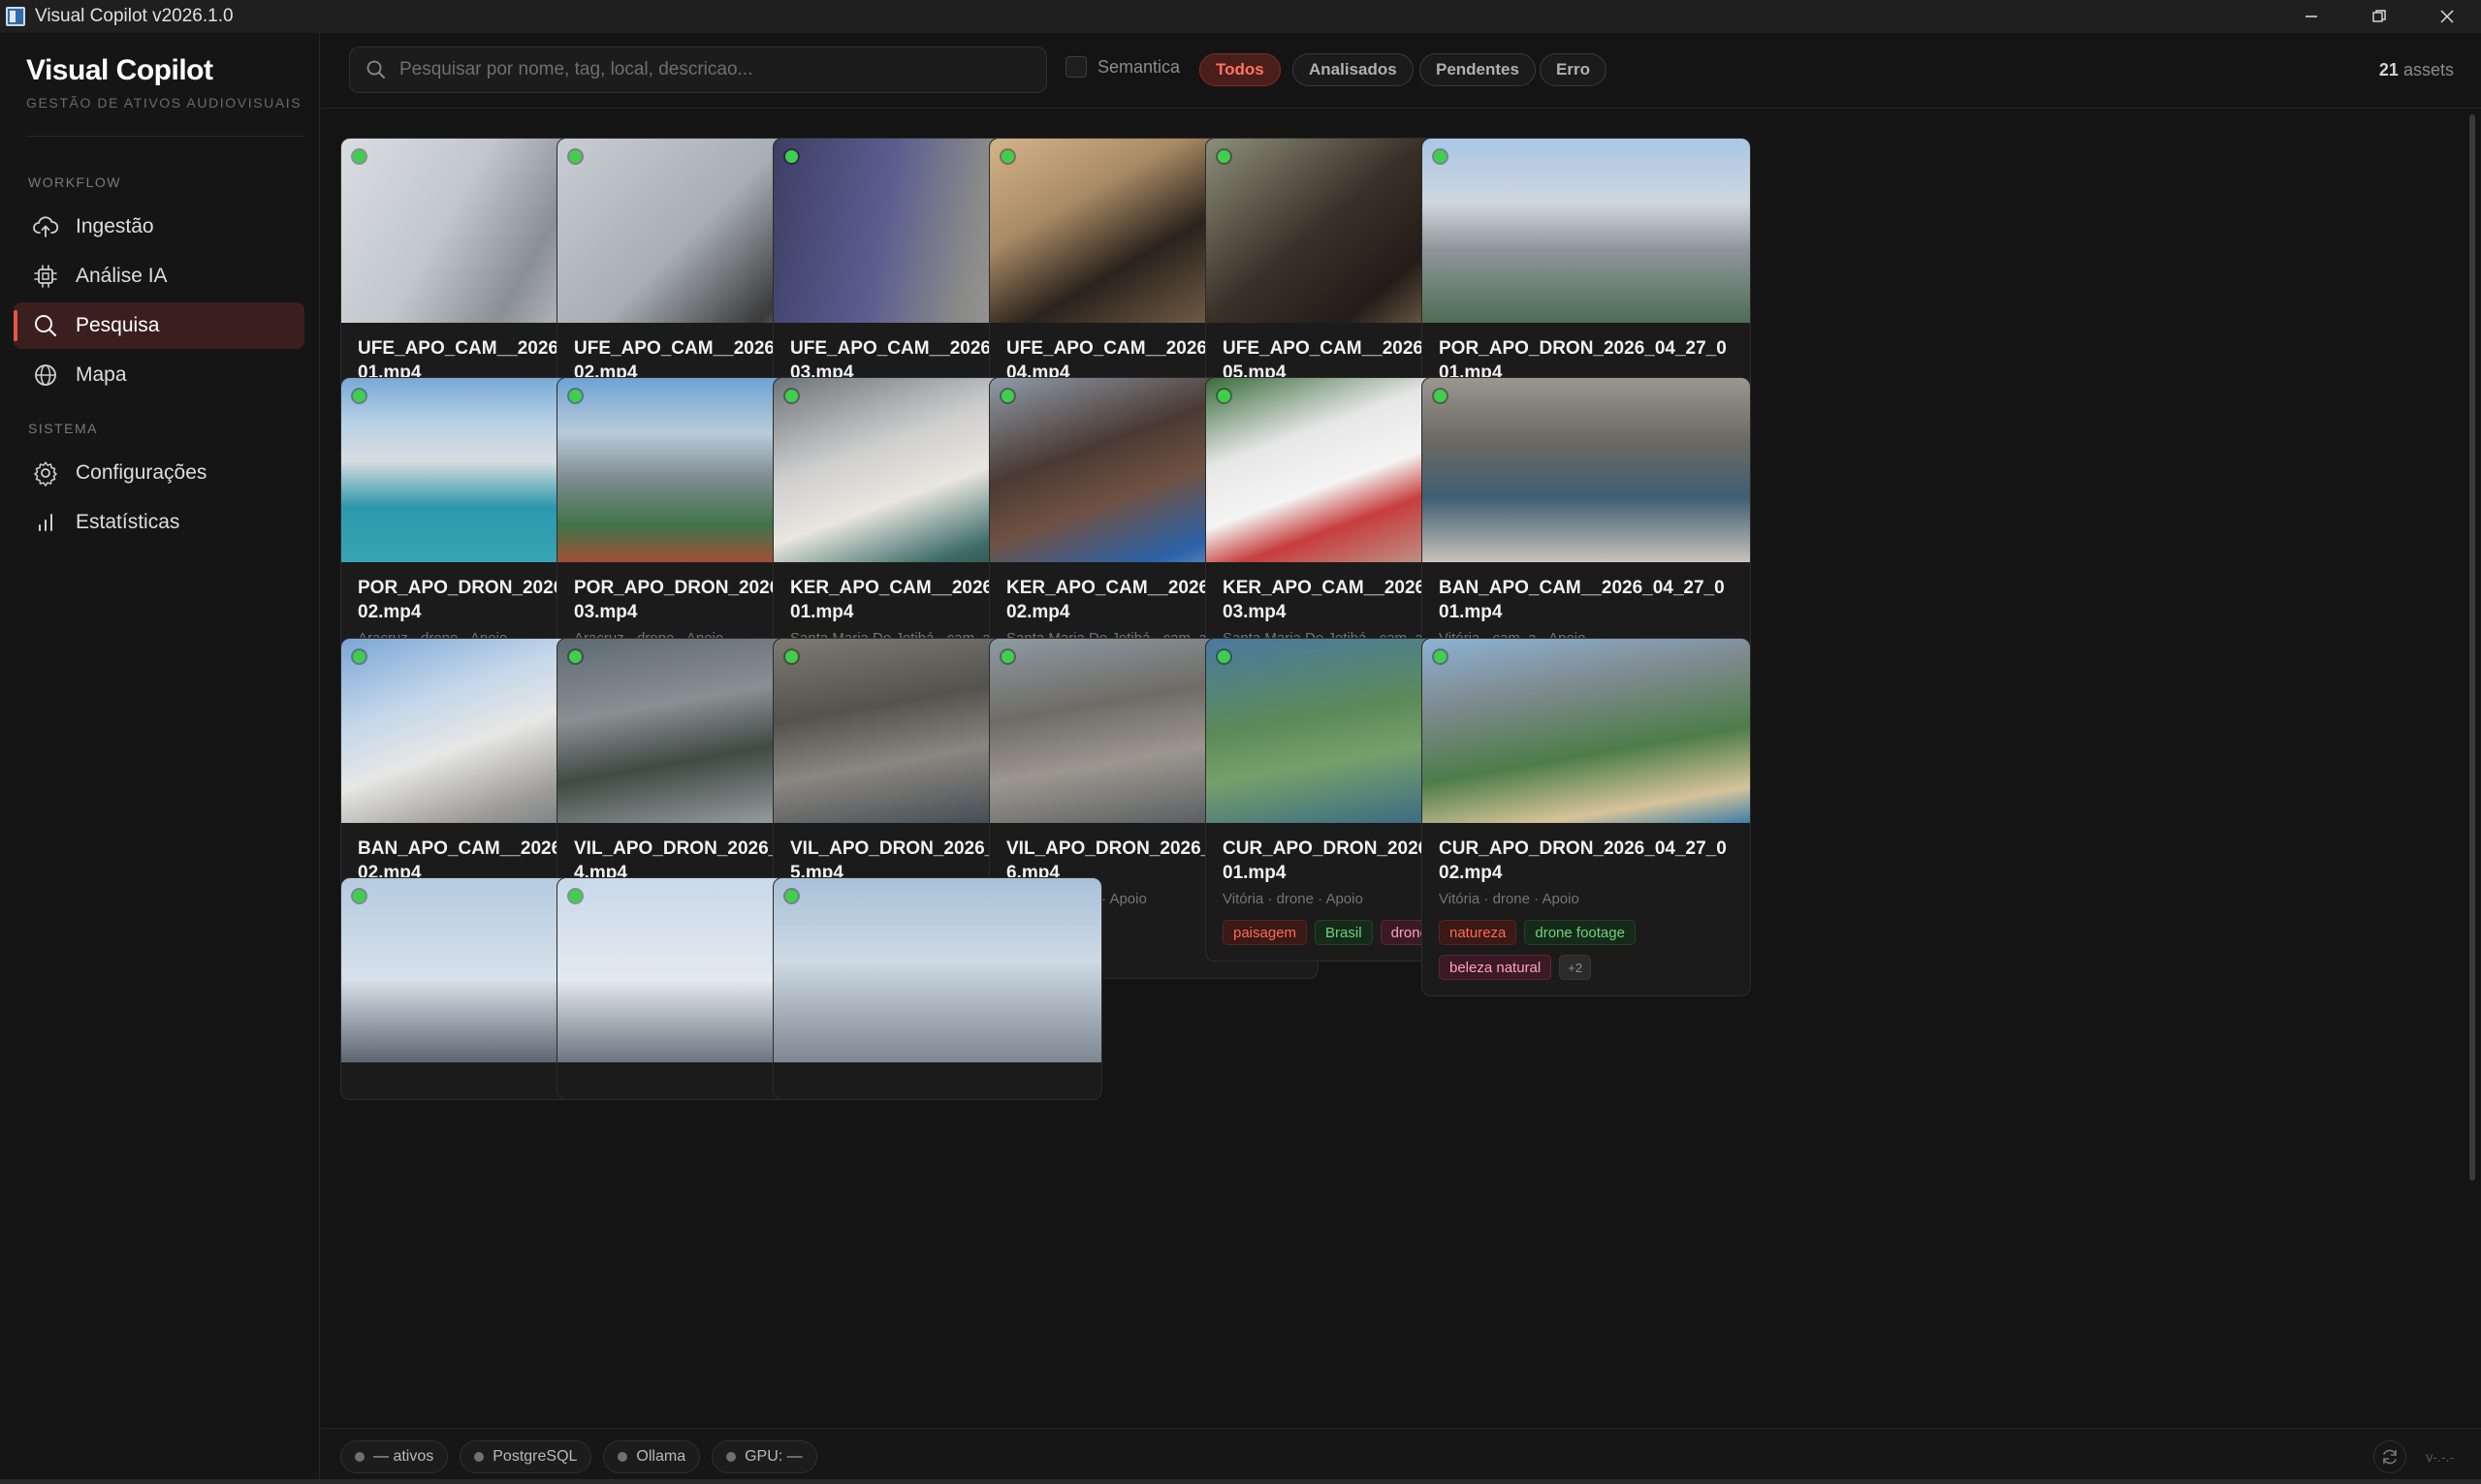 This screenshot has width=2481, height=1484. Describe the element at coordinates (1583, 861) in the screenshot. I see `asset-filename: CUR_APO_DRON_2026_04_27_0 02.mp4` at that location.